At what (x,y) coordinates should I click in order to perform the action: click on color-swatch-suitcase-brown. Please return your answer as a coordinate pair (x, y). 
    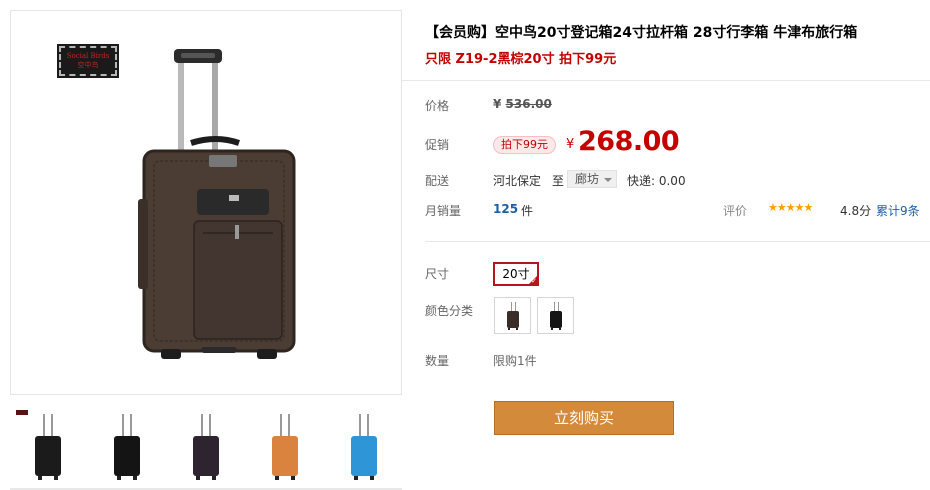
    Looking at the image, I should click on (512, 315).